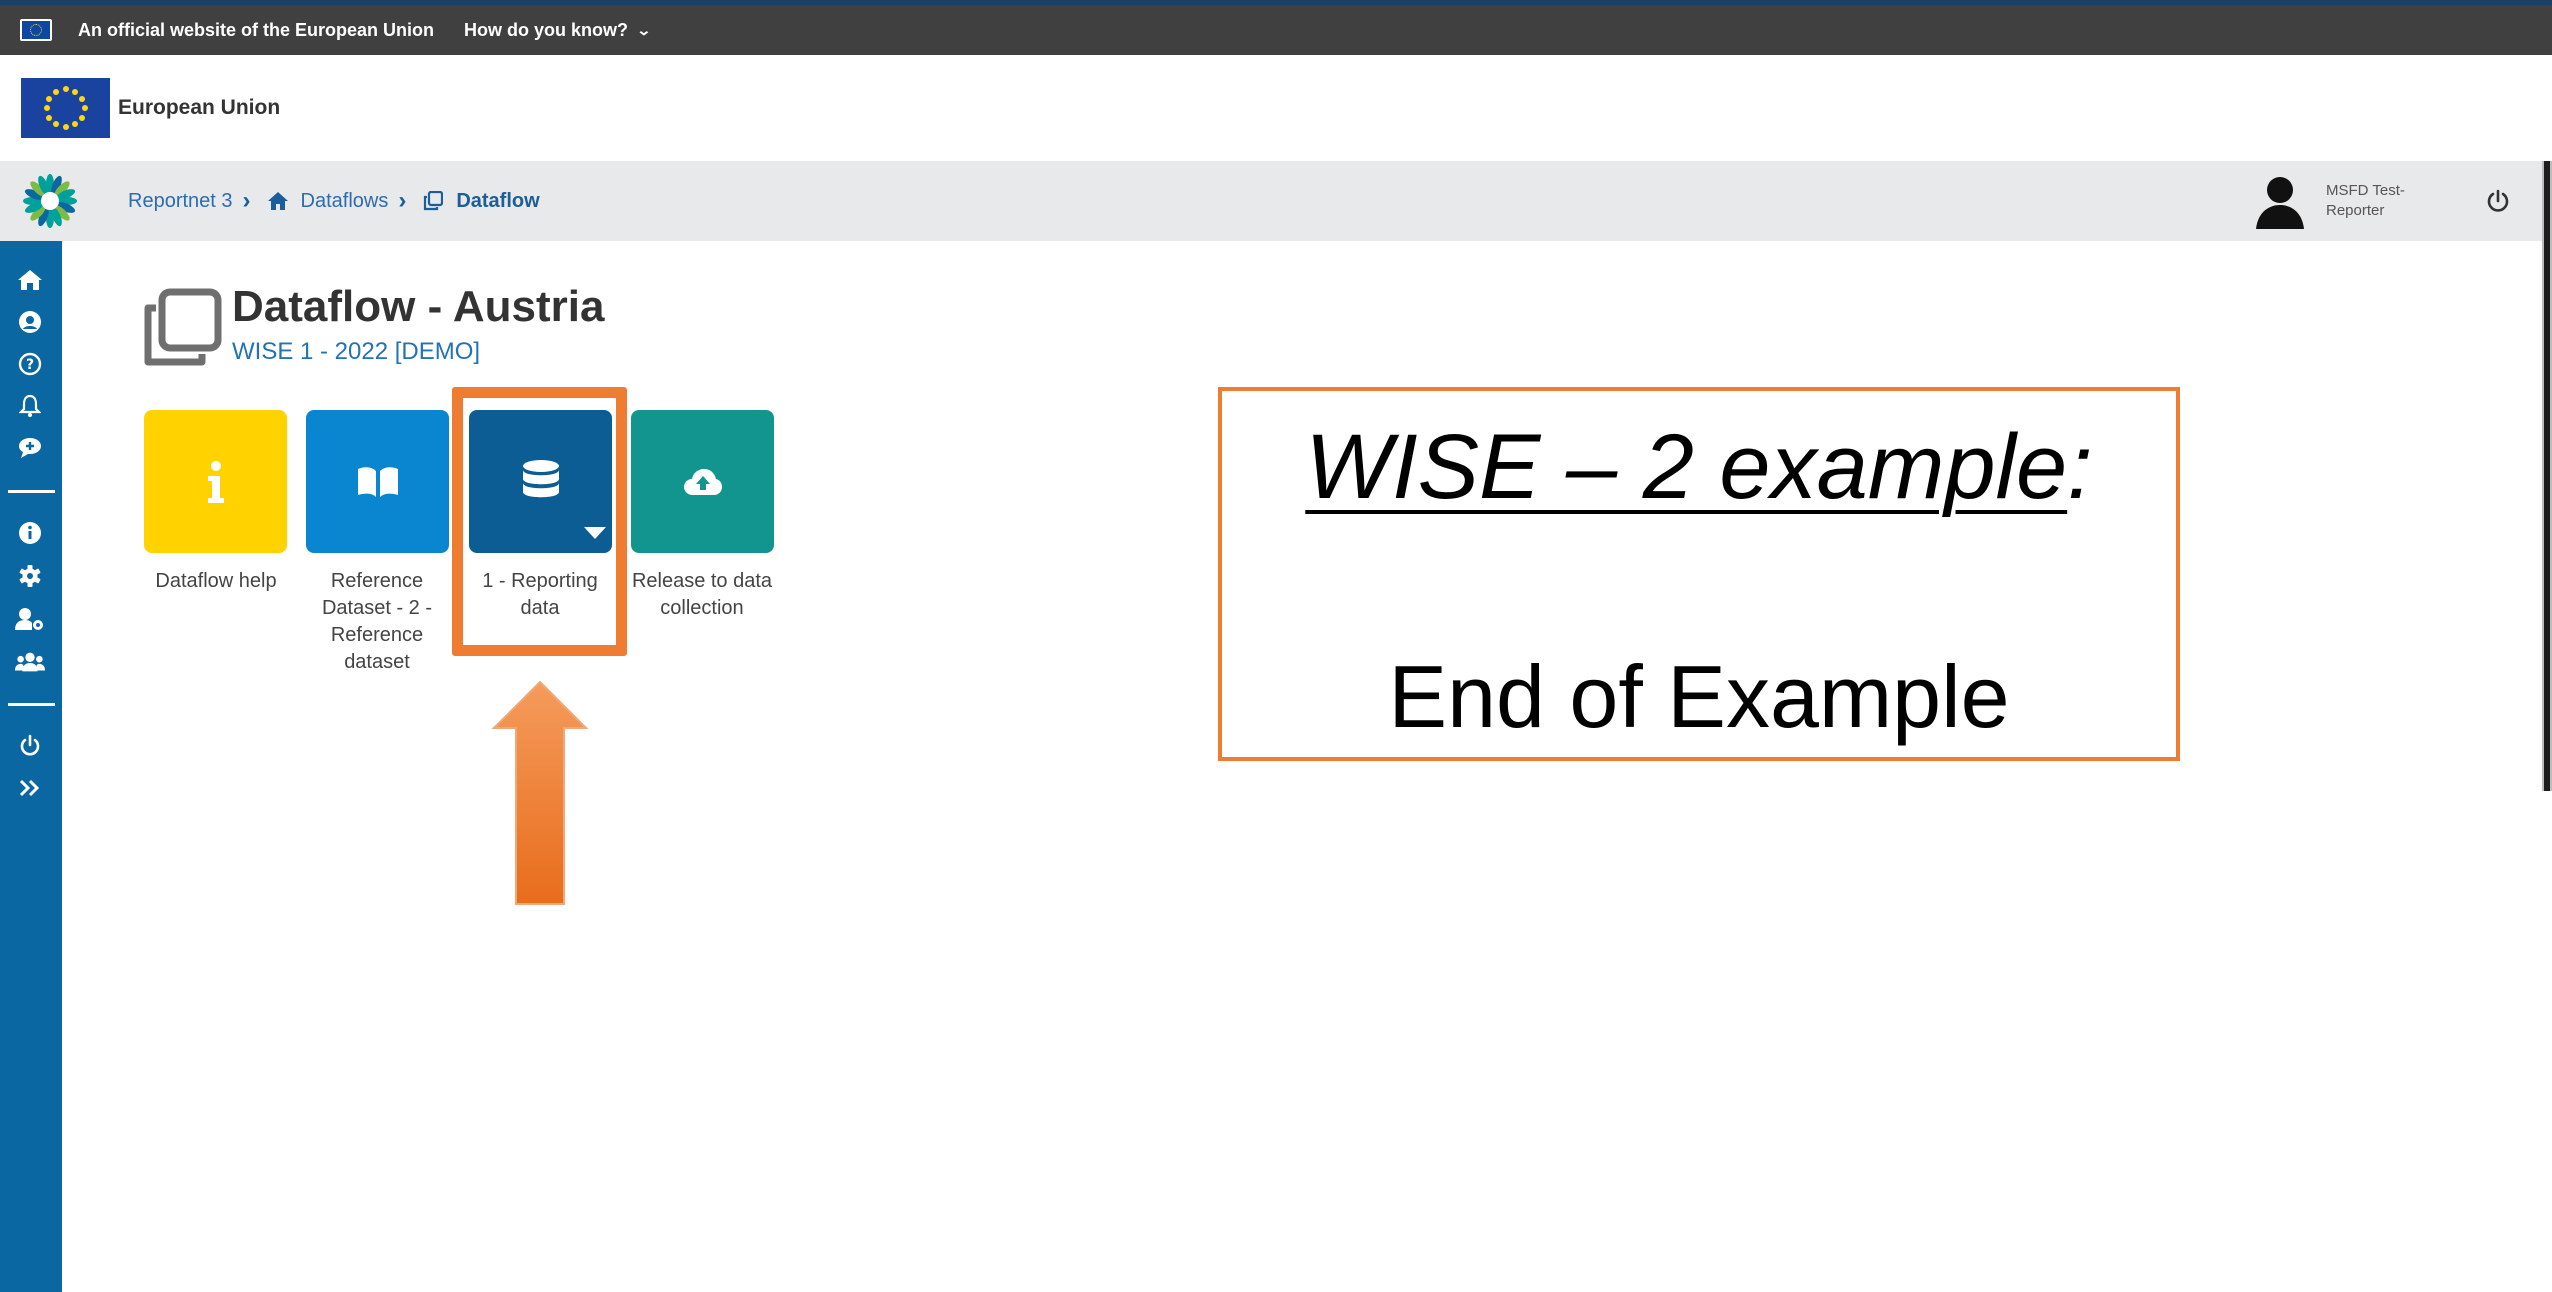  I want to click on reference-dataset-tile, so click(377, 481).